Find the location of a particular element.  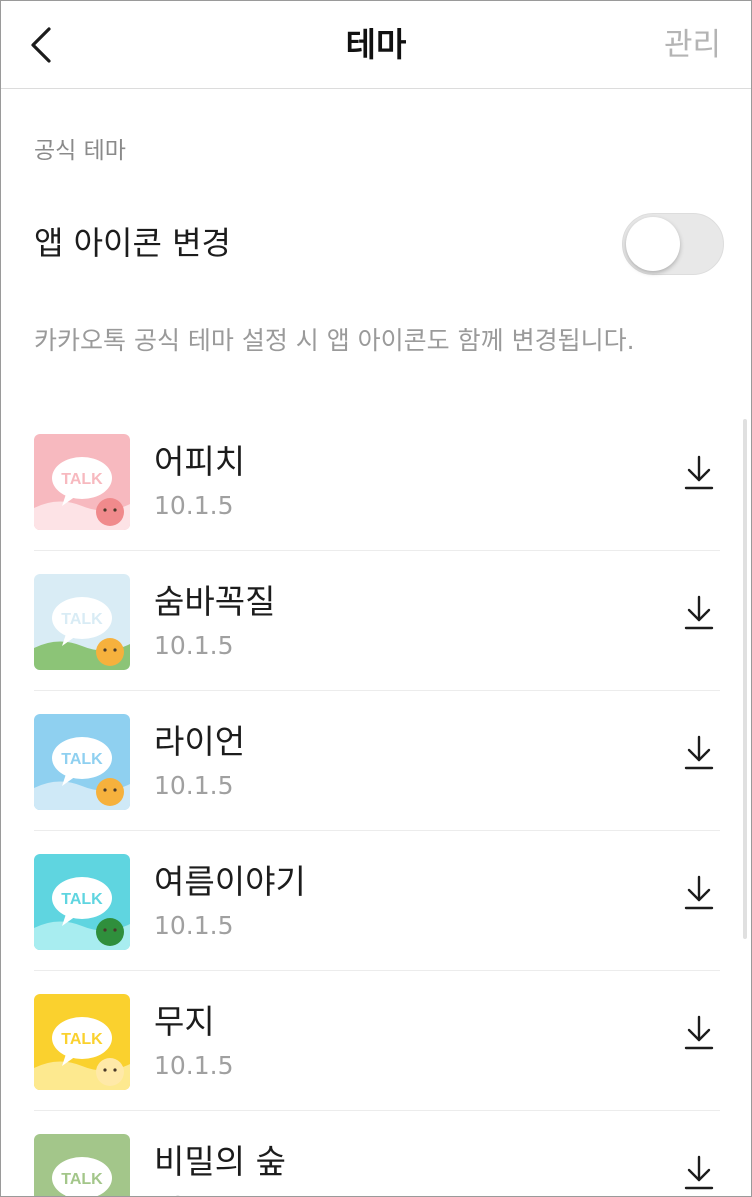

secret-forest-thumbnail: TALK is located at coordinates (82, 1165).